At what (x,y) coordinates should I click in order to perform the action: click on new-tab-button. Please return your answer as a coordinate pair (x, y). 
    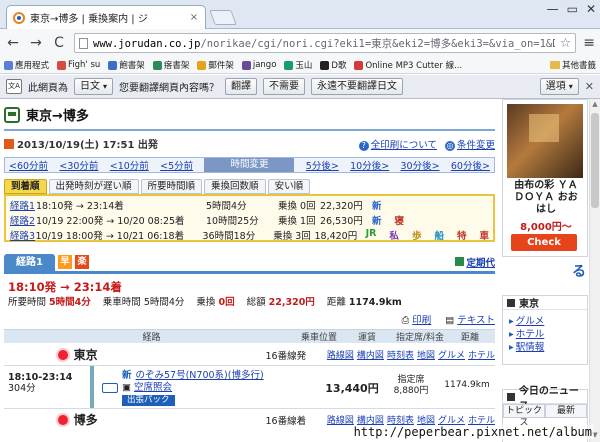
    Looking at the image, I should click on (223, 17).